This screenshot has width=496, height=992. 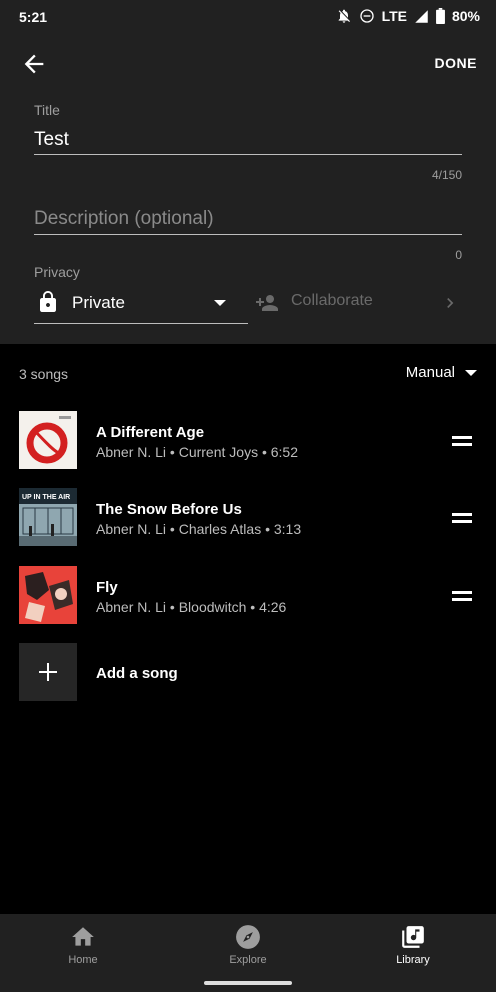 What do you see at coordinates (44, 374) in the screenshot?
I see `song-count: 3 songs` at bounding box center [44, 374].